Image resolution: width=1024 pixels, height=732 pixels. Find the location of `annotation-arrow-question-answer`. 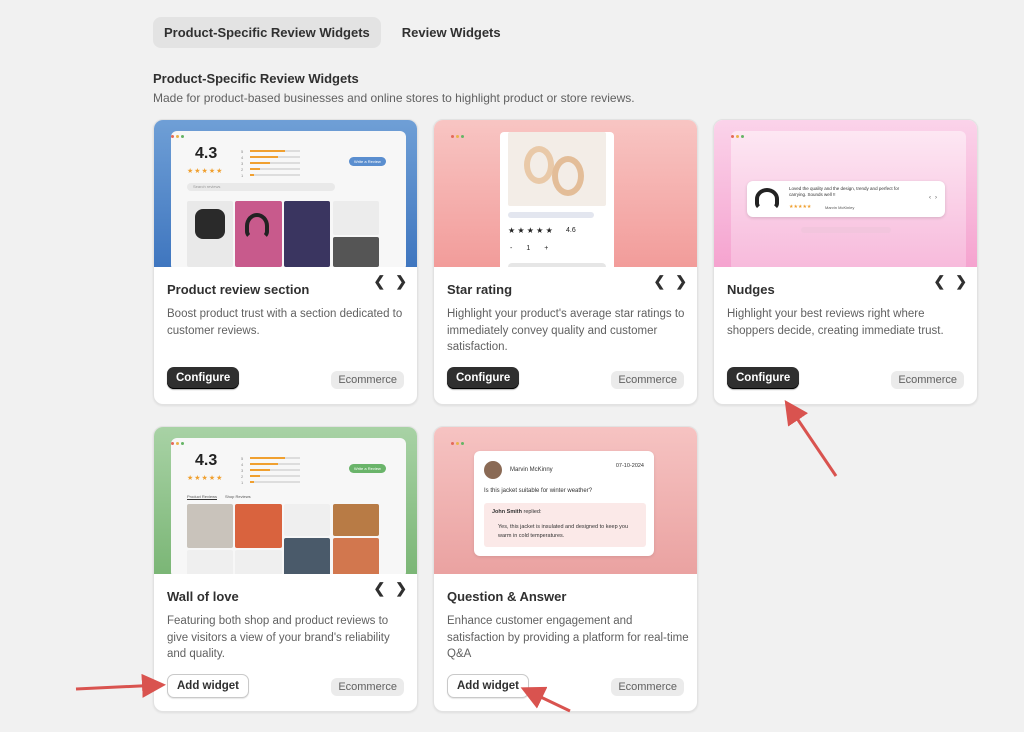

annotation-arrow-question-answer is located at coordinates (545, 699).